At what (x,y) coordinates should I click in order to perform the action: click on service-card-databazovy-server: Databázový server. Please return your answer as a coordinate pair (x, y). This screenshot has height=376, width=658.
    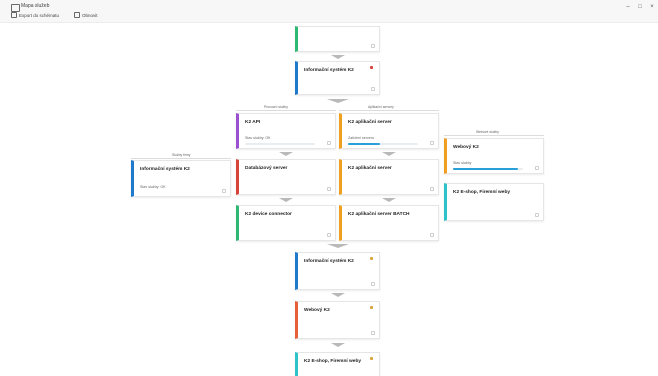
    Looking at the image, I should click on (286, 177).